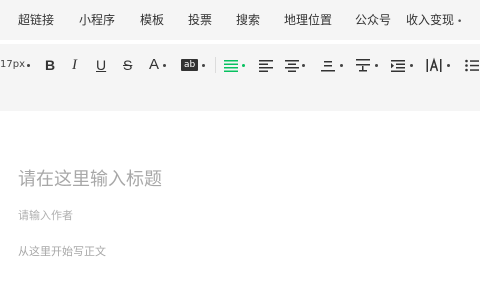  What do you see at coordinates (127, 65) in the screenshot?
I see `strikethrough-button: S` at bounding box center [127, 65].